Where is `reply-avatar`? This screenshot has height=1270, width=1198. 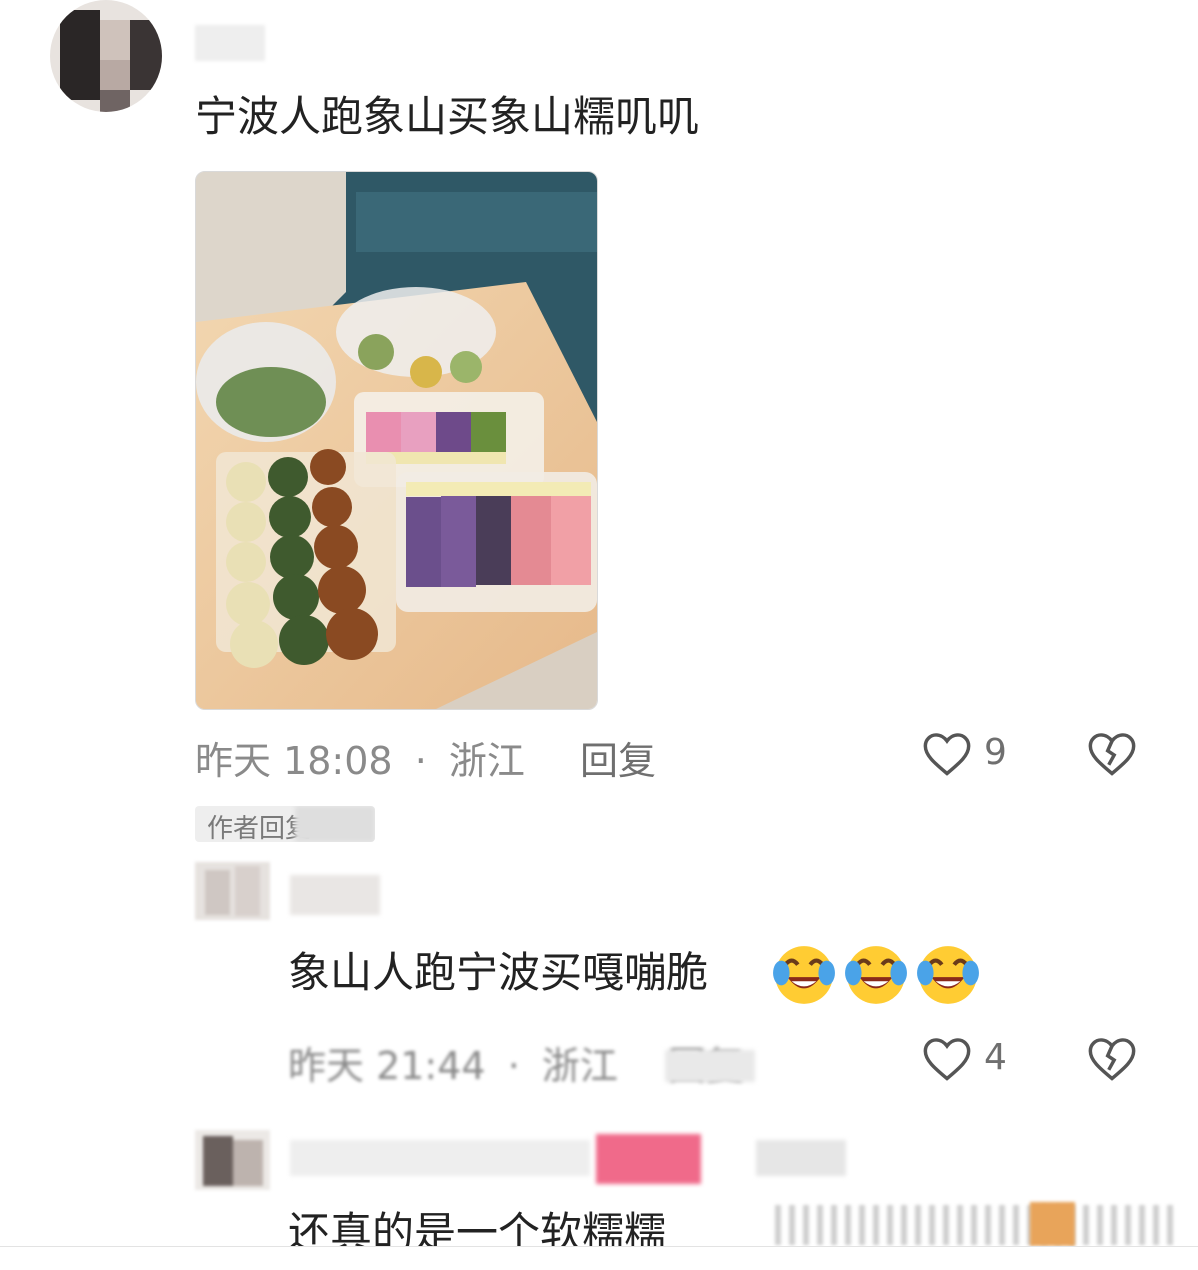 reply-avatar is located at coordinates (232, 891).